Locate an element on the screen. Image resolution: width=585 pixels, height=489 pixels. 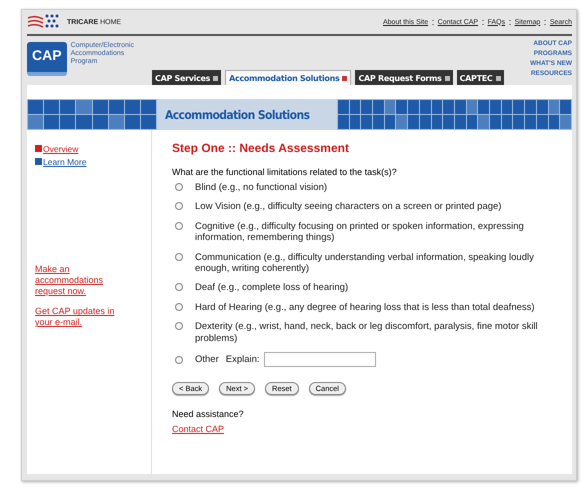
nav-tab: CAP Services is located at coordinates (187, 77).